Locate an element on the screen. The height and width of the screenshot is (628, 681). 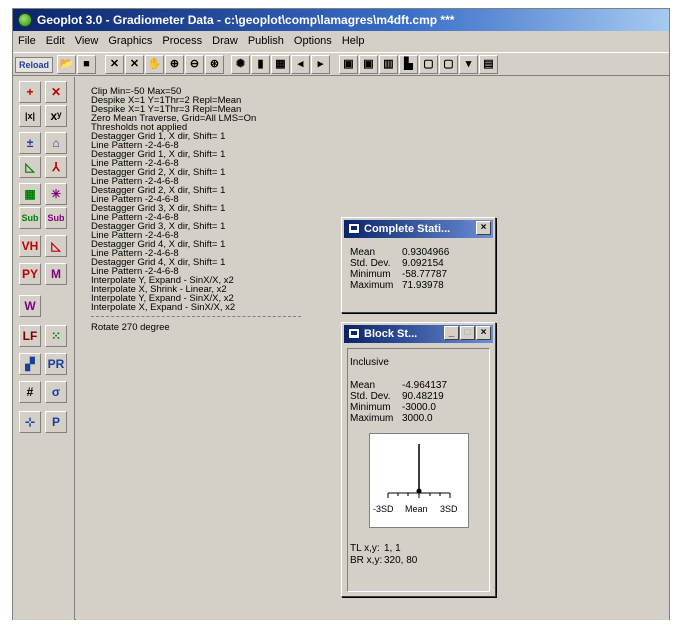
history-entry: Destagger Grid 3, X dir, Shift= 1 is located at coordinates (158, 208).